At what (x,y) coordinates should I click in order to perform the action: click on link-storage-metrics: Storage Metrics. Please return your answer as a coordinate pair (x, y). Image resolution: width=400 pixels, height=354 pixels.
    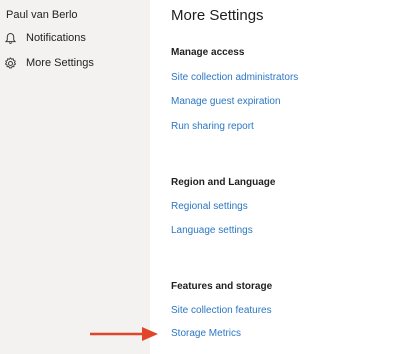
    Looking at the image, I should click on (206, 333).